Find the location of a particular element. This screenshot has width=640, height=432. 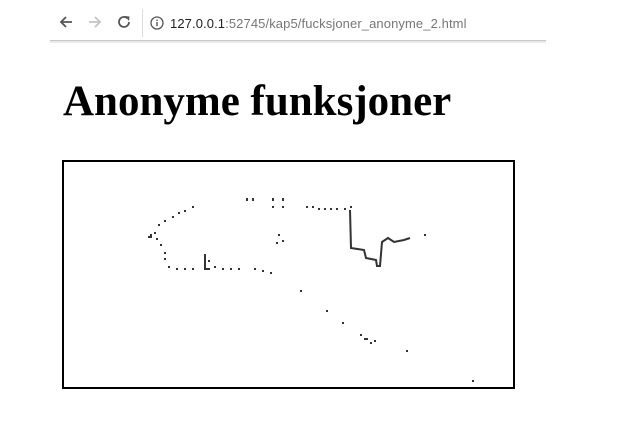

reload-button is located at coordinates (124, 22).